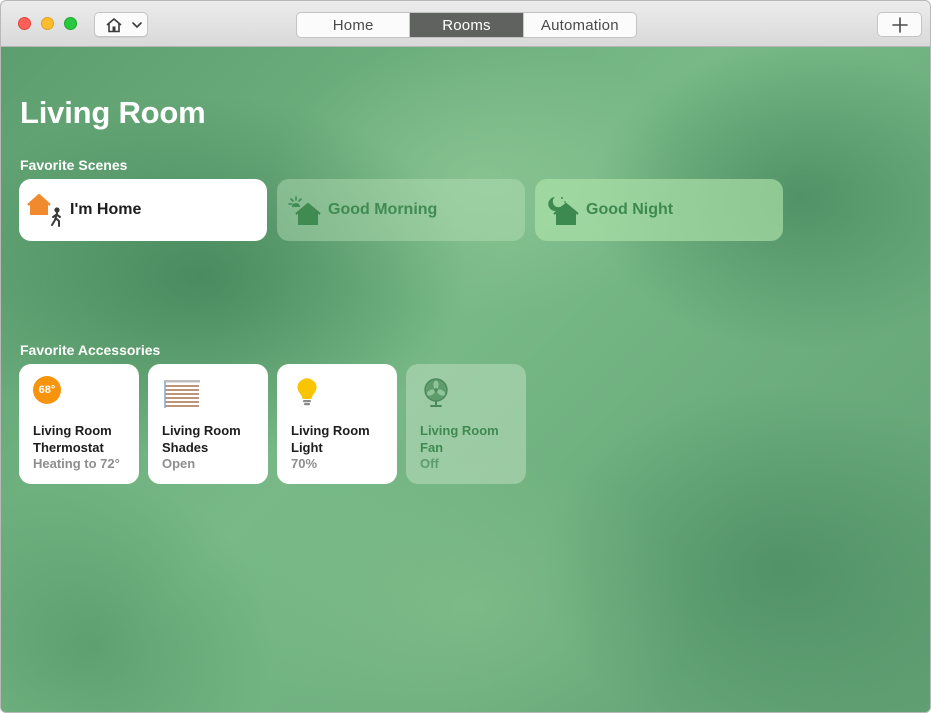  What do you see at coordinates (72, 439) in the screenshot?
I see `accessory-name: Living Room Thermostat` at bounding box center [72, 439].